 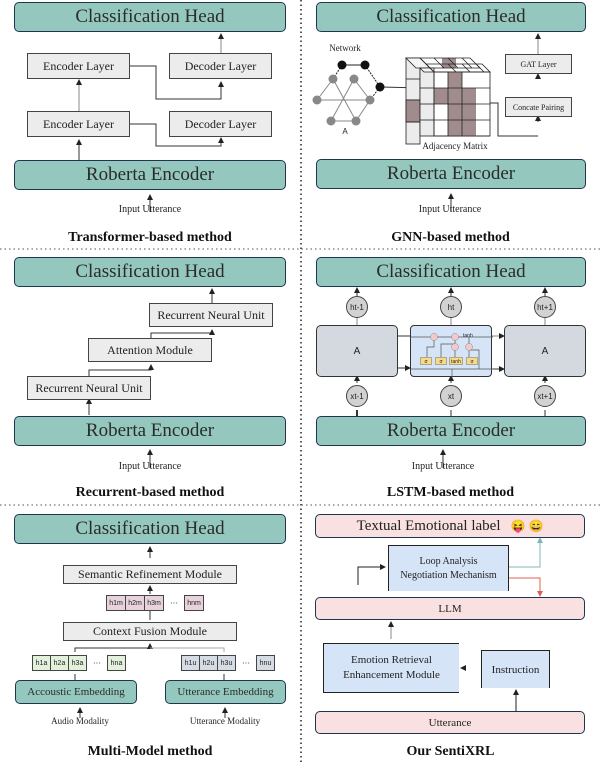 What do you see at coordinates (545, 307) in the screenshot?
I see `lstm-output-next: ht+1` at bounding box center [545, 307].